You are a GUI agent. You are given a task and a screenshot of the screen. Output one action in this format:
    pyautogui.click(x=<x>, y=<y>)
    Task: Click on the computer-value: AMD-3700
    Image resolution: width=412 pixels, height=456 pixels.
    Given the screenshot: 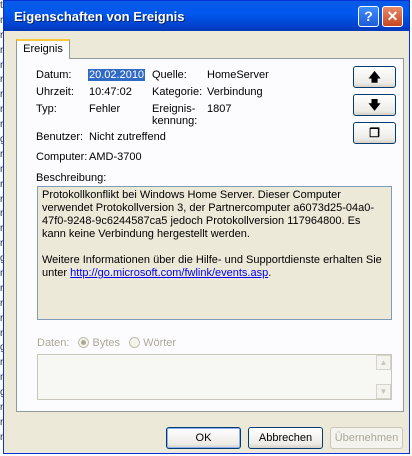 What is the action you would take?
    pyautogui.click(x=115, y=157)
    